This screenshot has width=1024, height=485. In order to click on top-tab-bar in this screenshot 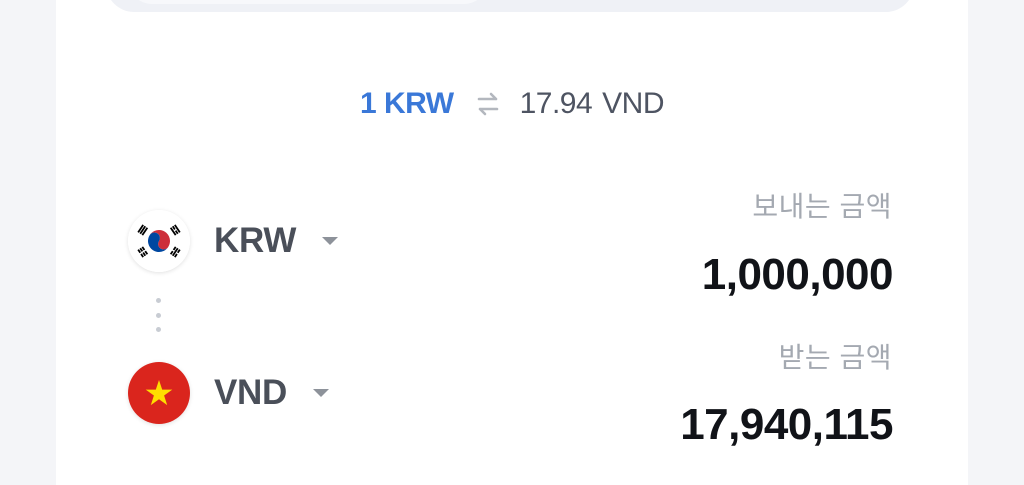, I will do `click(510, 6)`.